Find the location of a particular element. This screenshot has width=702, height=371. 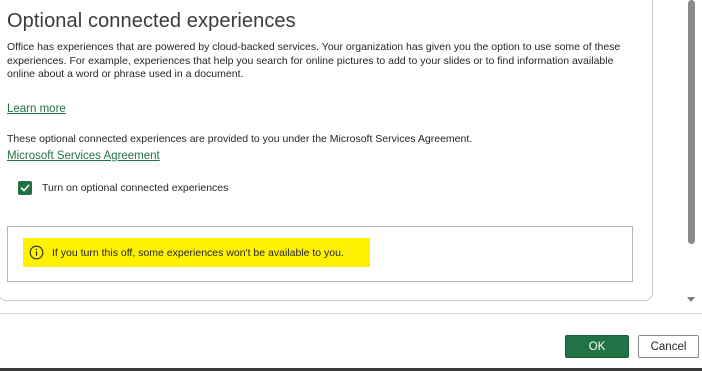

footer-divider is located at coordinates (351, 313).